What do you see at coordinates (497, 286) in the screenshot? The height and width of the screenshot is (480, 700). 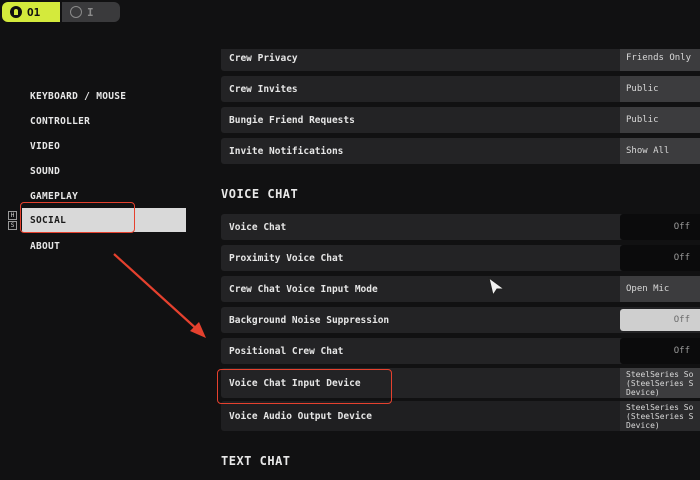 I see `cursor-icon` at bounding box center [497, 286].